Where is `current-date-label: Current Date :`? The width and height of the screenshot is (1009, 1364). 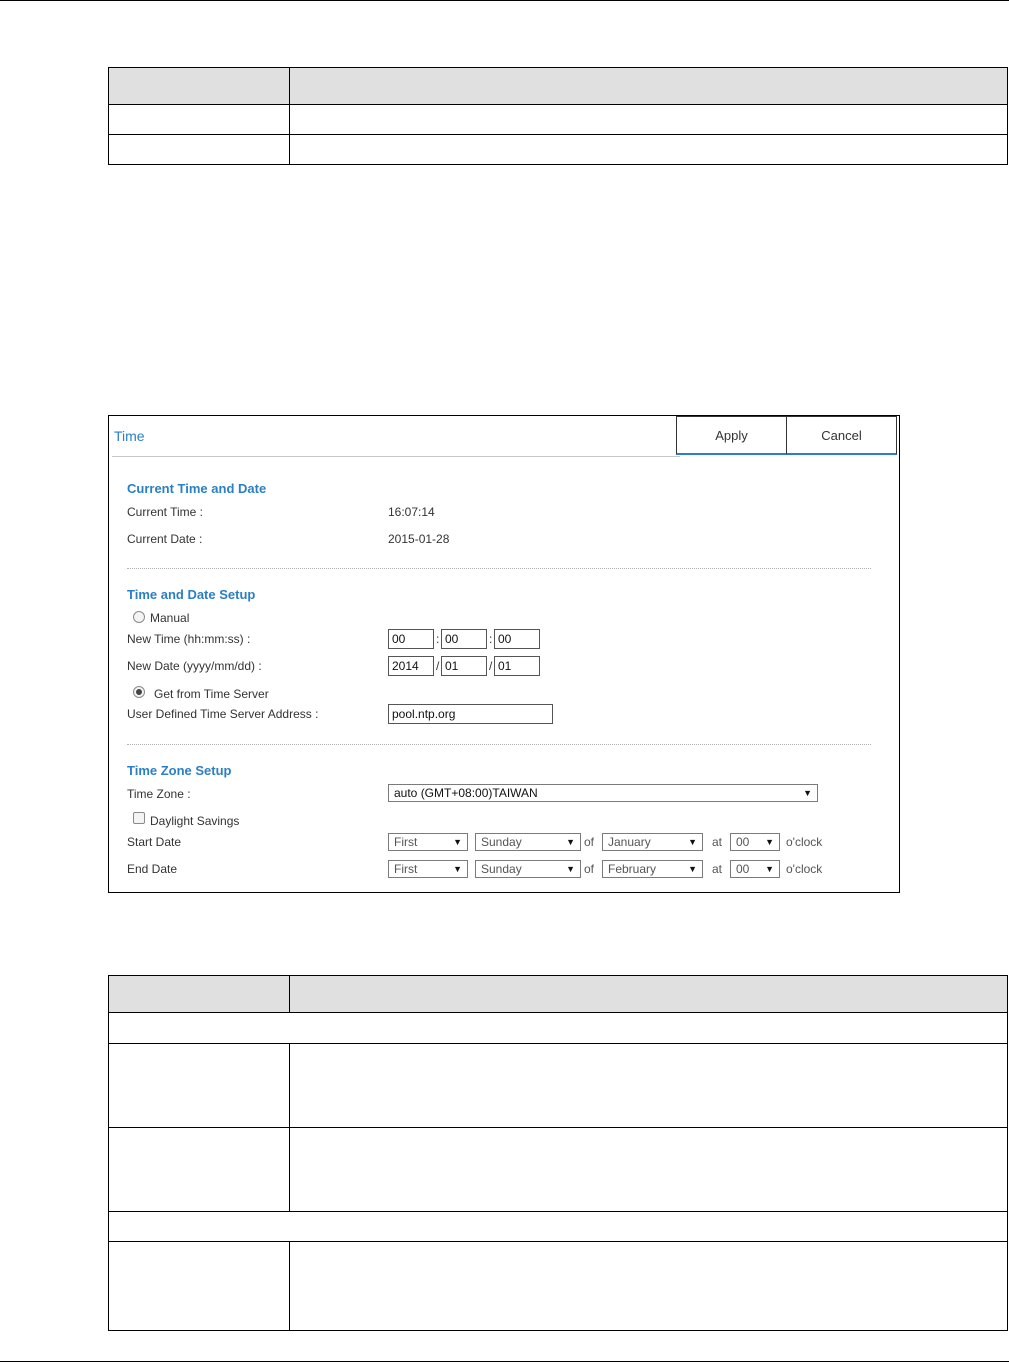 current-date-label: Current Date : is located at coordinates (165, 539).